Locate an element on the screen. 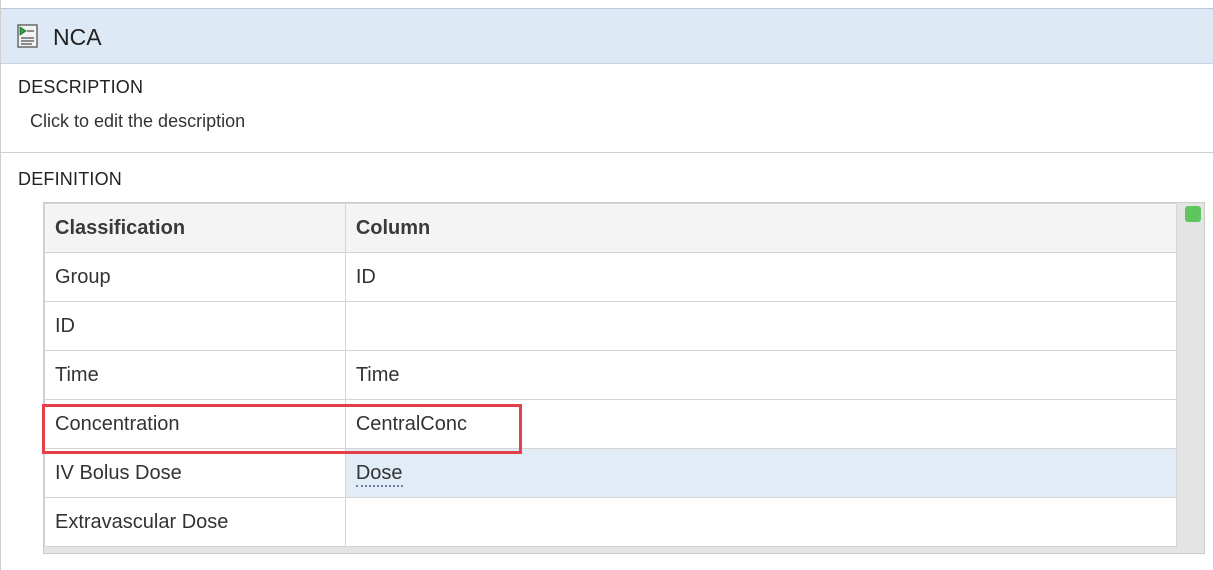 This screenshot has height=570, width=1213. classification-cell: ID is located at coordinates (195, 326).